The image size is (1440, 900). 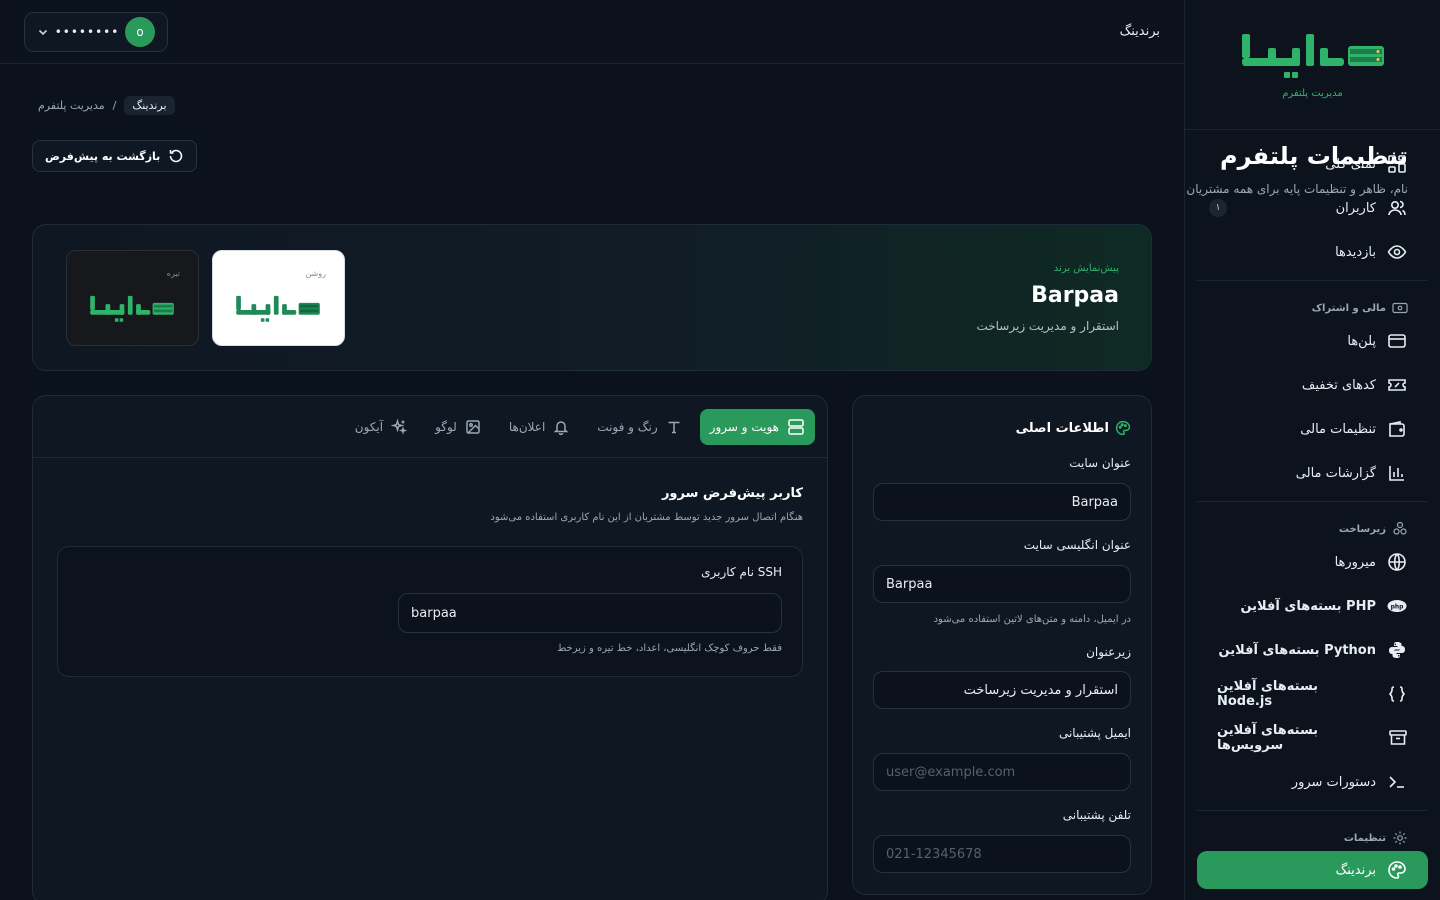 What do you see at coordinates (1355, 252) in the screenshot?
I see `sidebar-item-label: بازدیدها` at bounding box center [1355, 252].